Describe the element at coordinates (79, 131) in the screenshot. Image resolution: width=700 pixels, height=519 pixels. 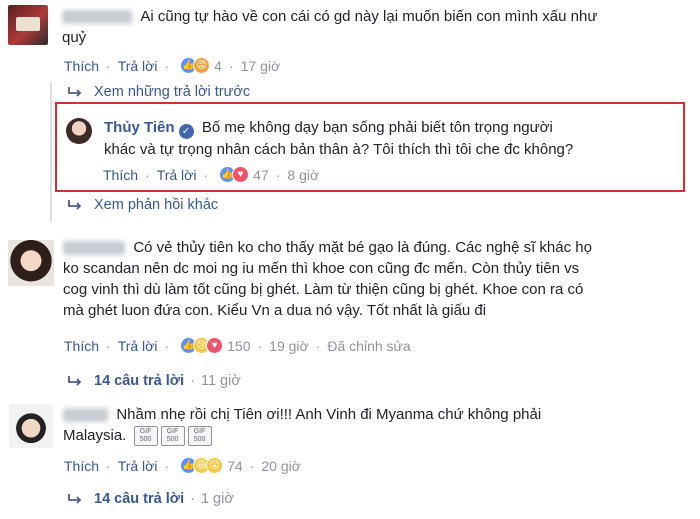
I see `reply-author-avatar` at that location.